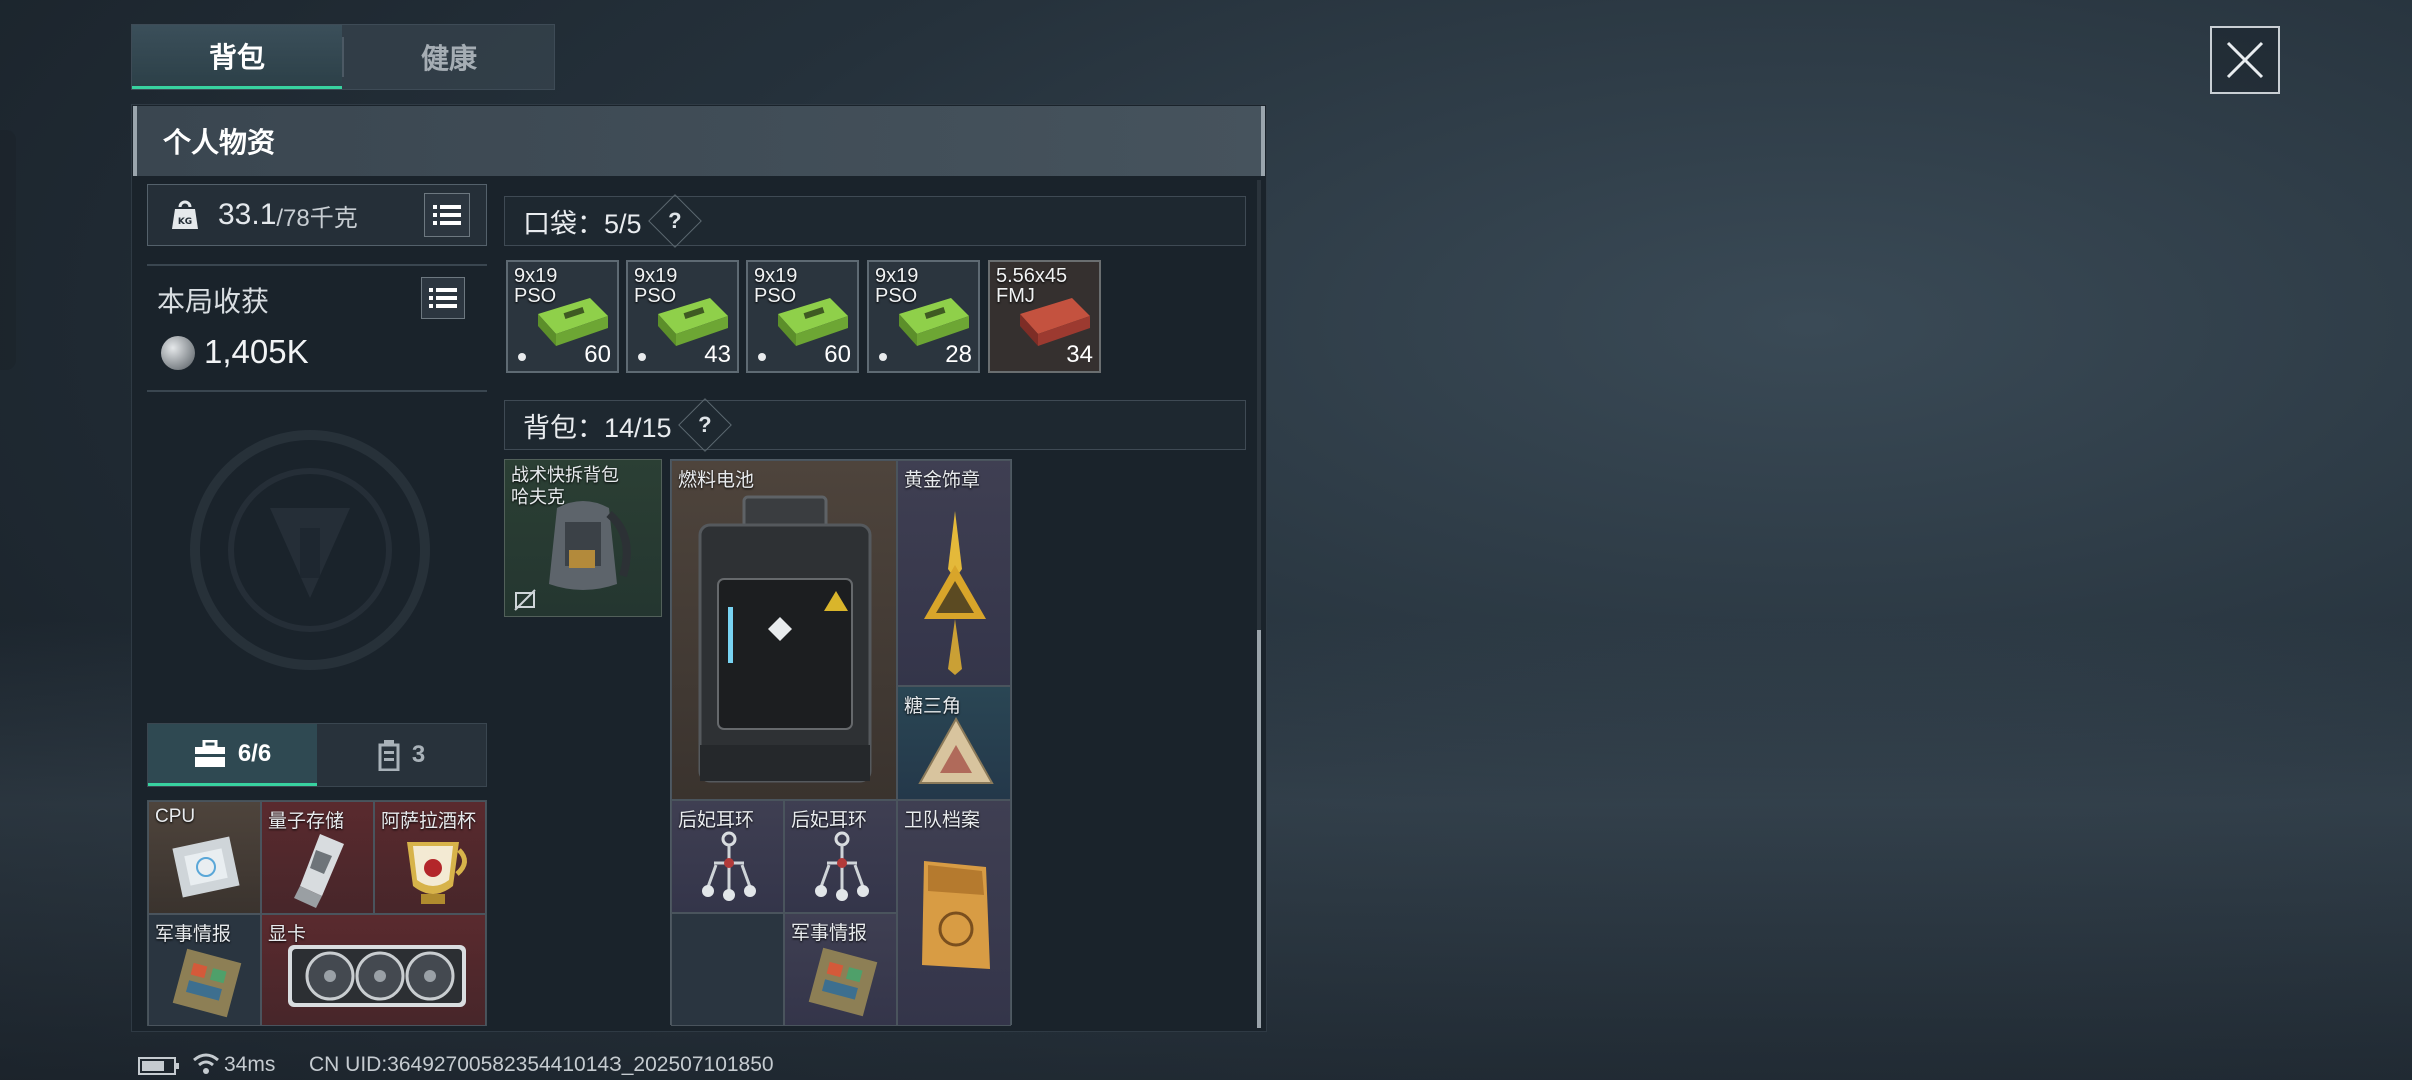  I want to click on backpack-help-button: ?, so click(704, 425).